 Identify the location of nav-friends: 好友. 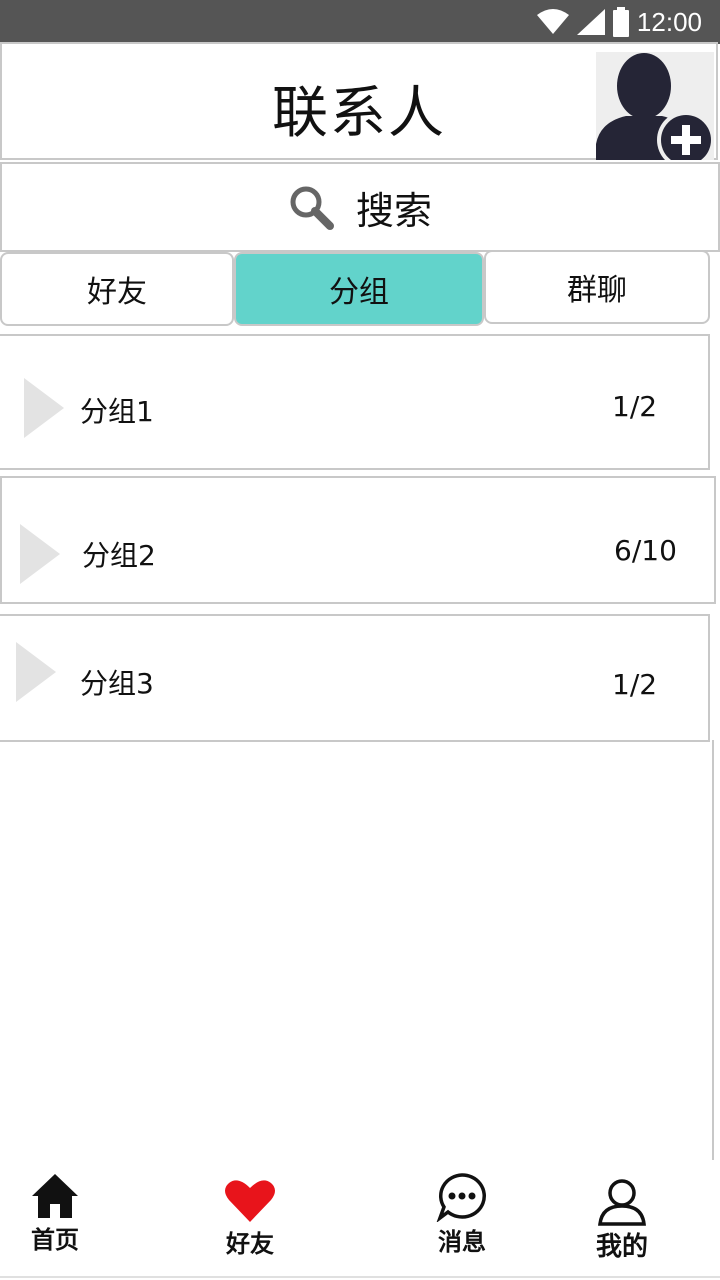
(250, 1218).